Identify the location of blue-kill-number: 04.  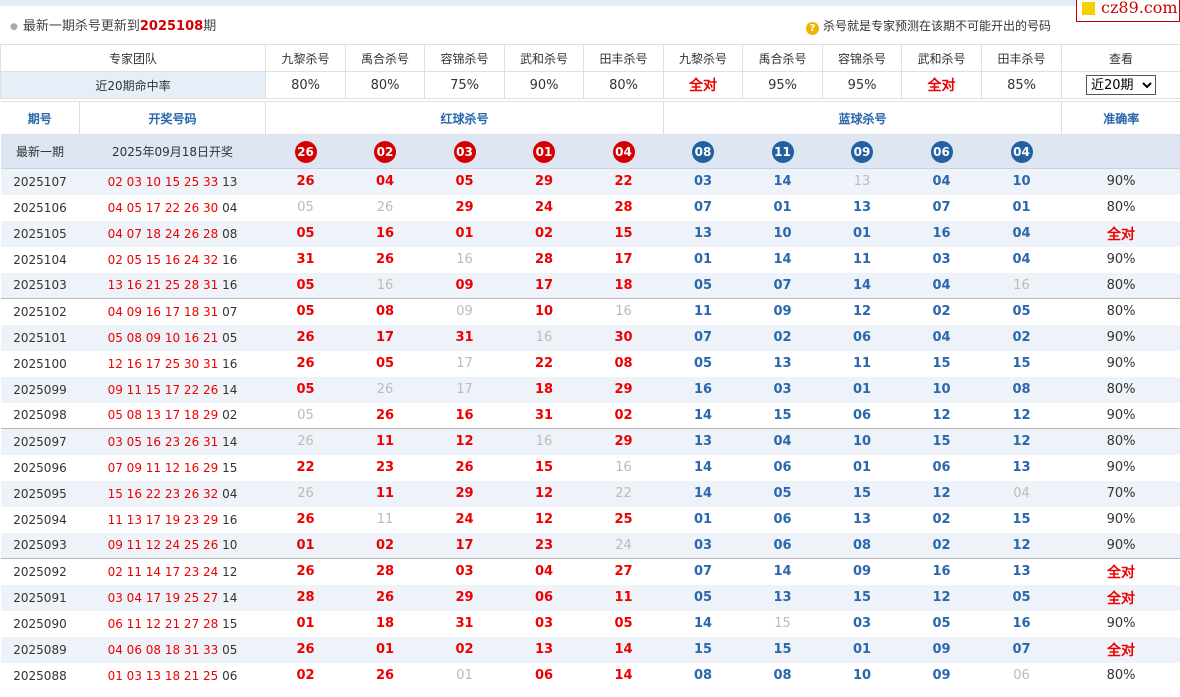
(1021, 493).